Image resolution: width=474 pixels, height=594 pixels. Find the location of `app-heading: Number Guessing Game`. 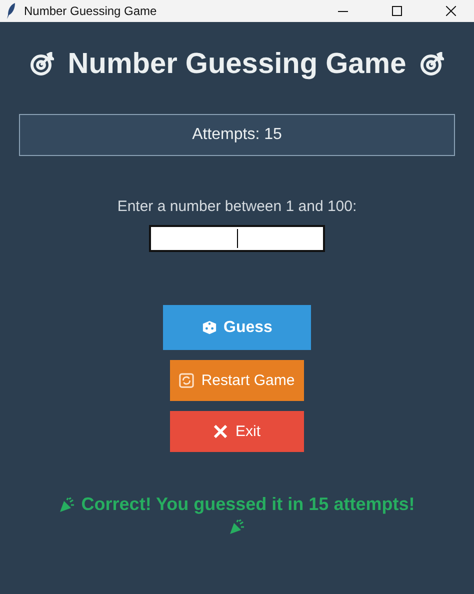

app-heading: Number Guessing Game is located at coordinates (237, 64).